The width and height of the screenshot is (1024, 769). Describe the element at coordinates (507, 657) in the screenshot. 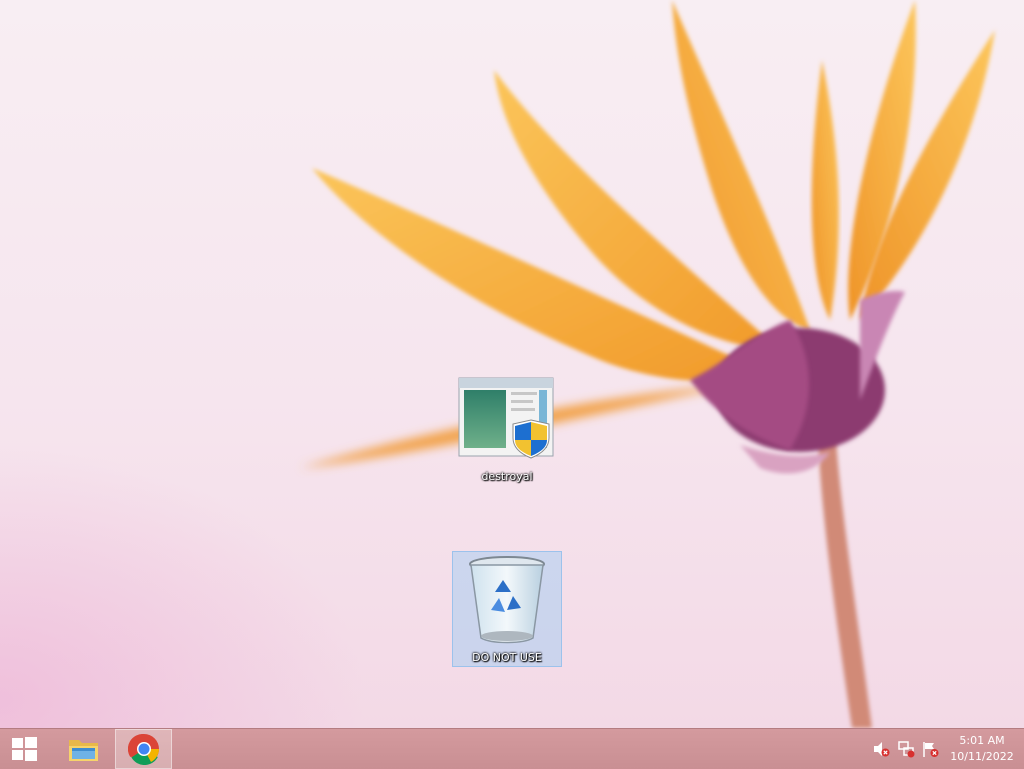

I see `desktop-icon-label: DO NOT USE` at that location.